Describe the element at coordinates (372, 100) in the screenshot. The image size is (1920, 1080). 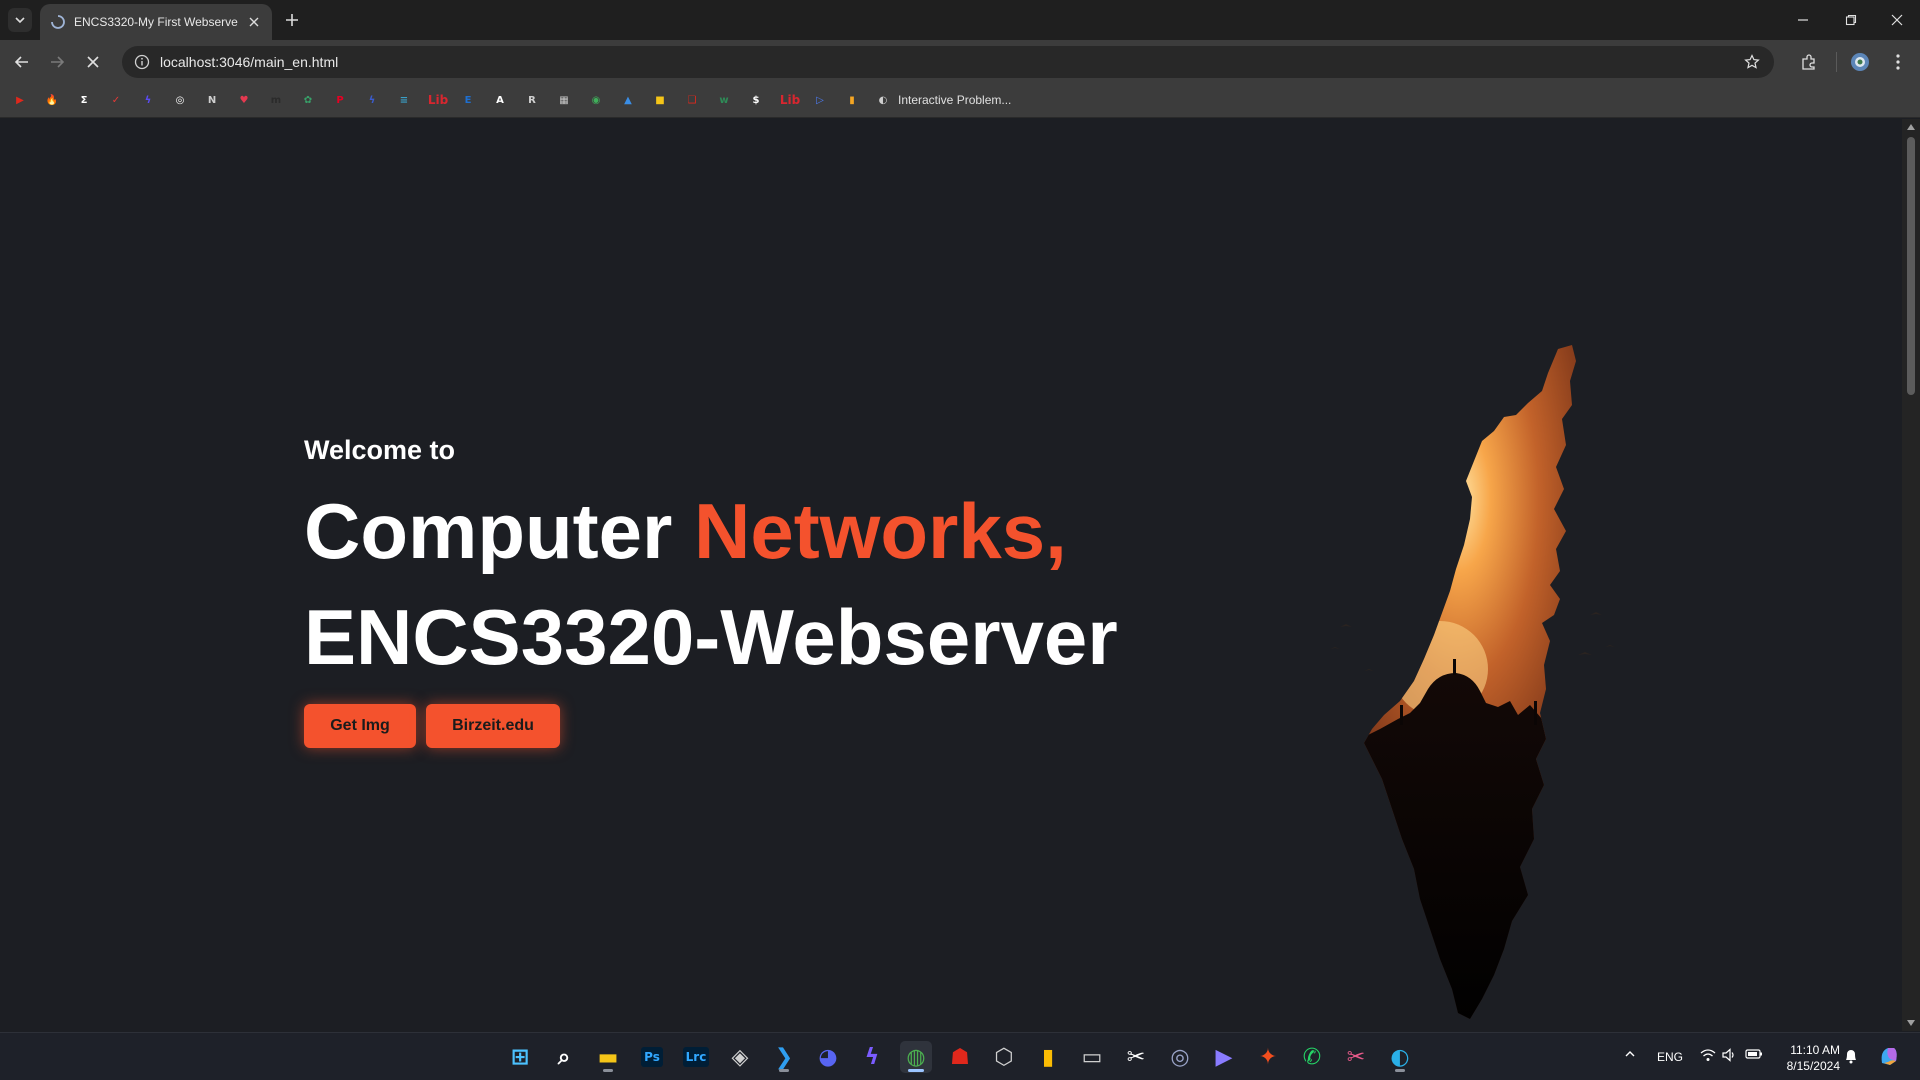
I see `feather-icon: ϟ` at that location.